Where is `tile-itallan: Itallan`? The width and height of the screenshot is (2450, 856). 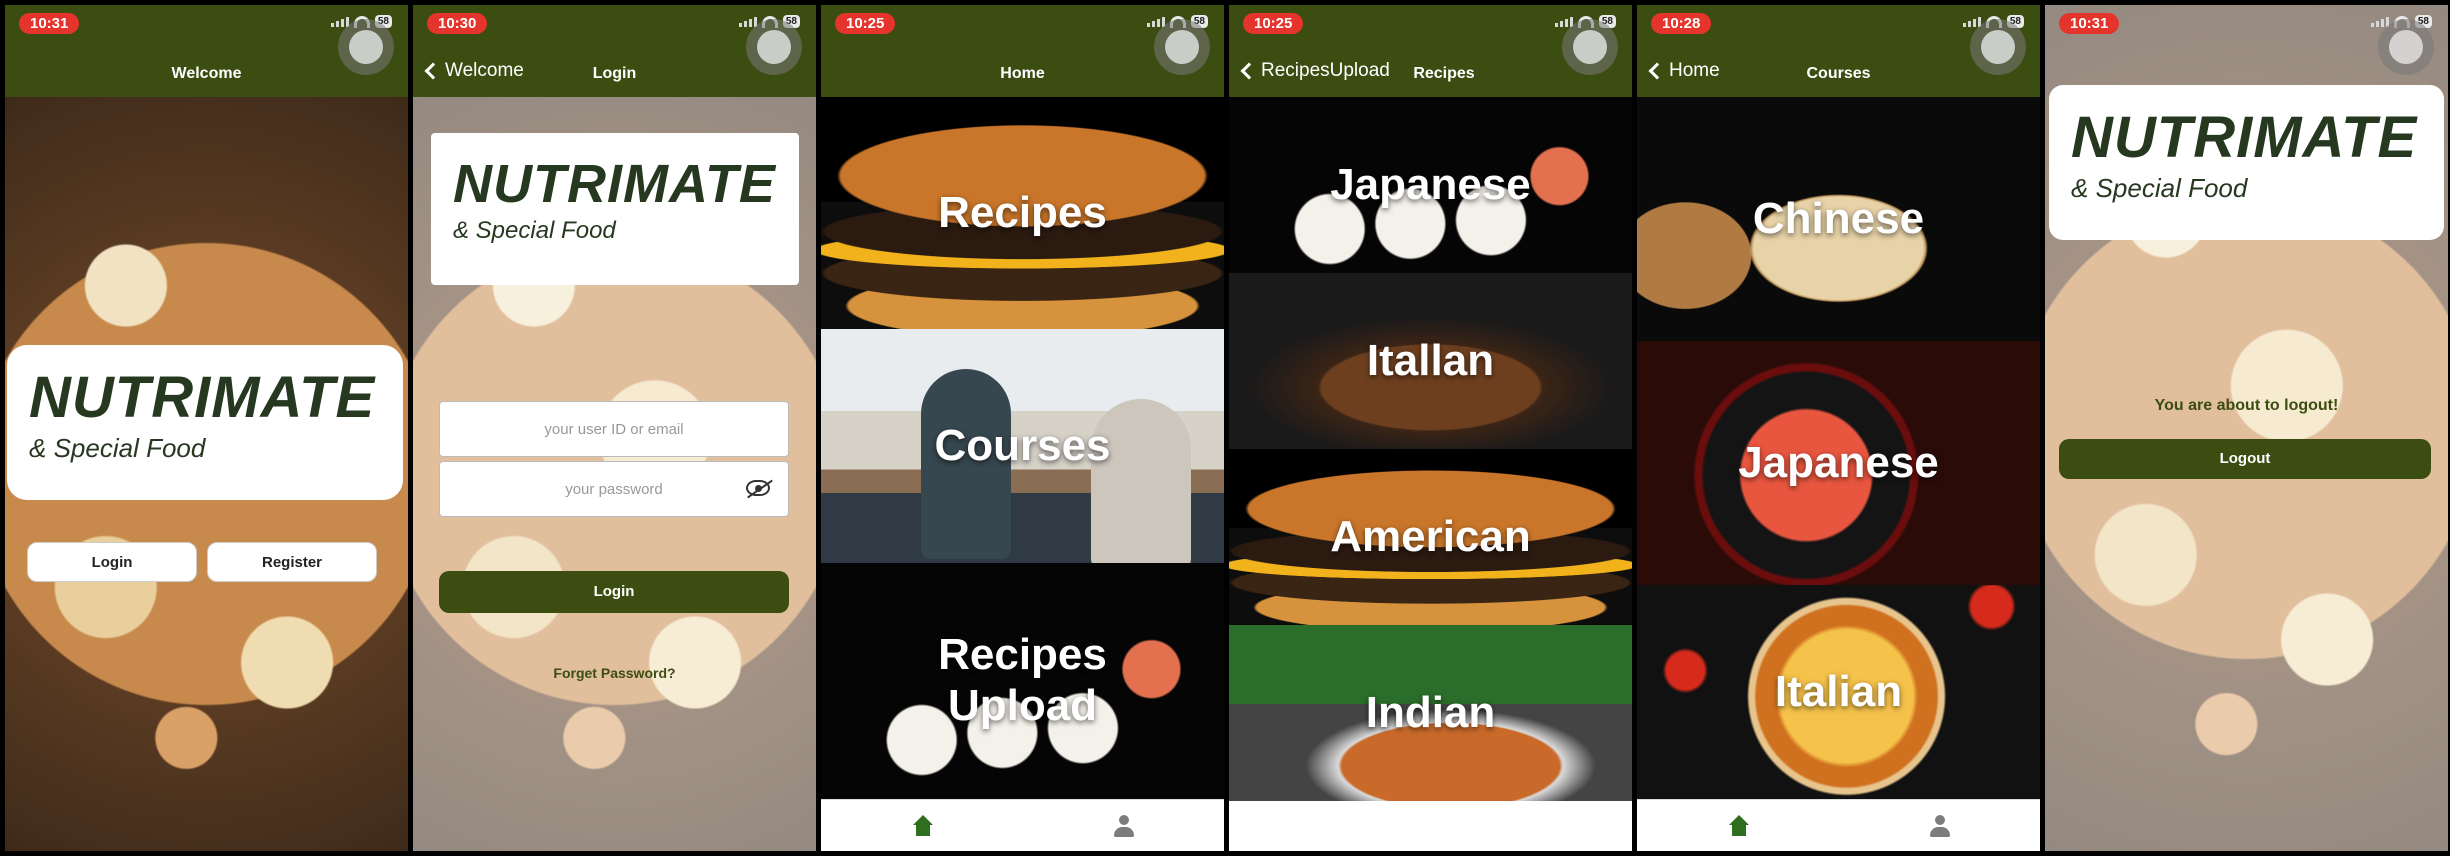 tile-itallan: Itallan is located at coordinates (1430, 361).